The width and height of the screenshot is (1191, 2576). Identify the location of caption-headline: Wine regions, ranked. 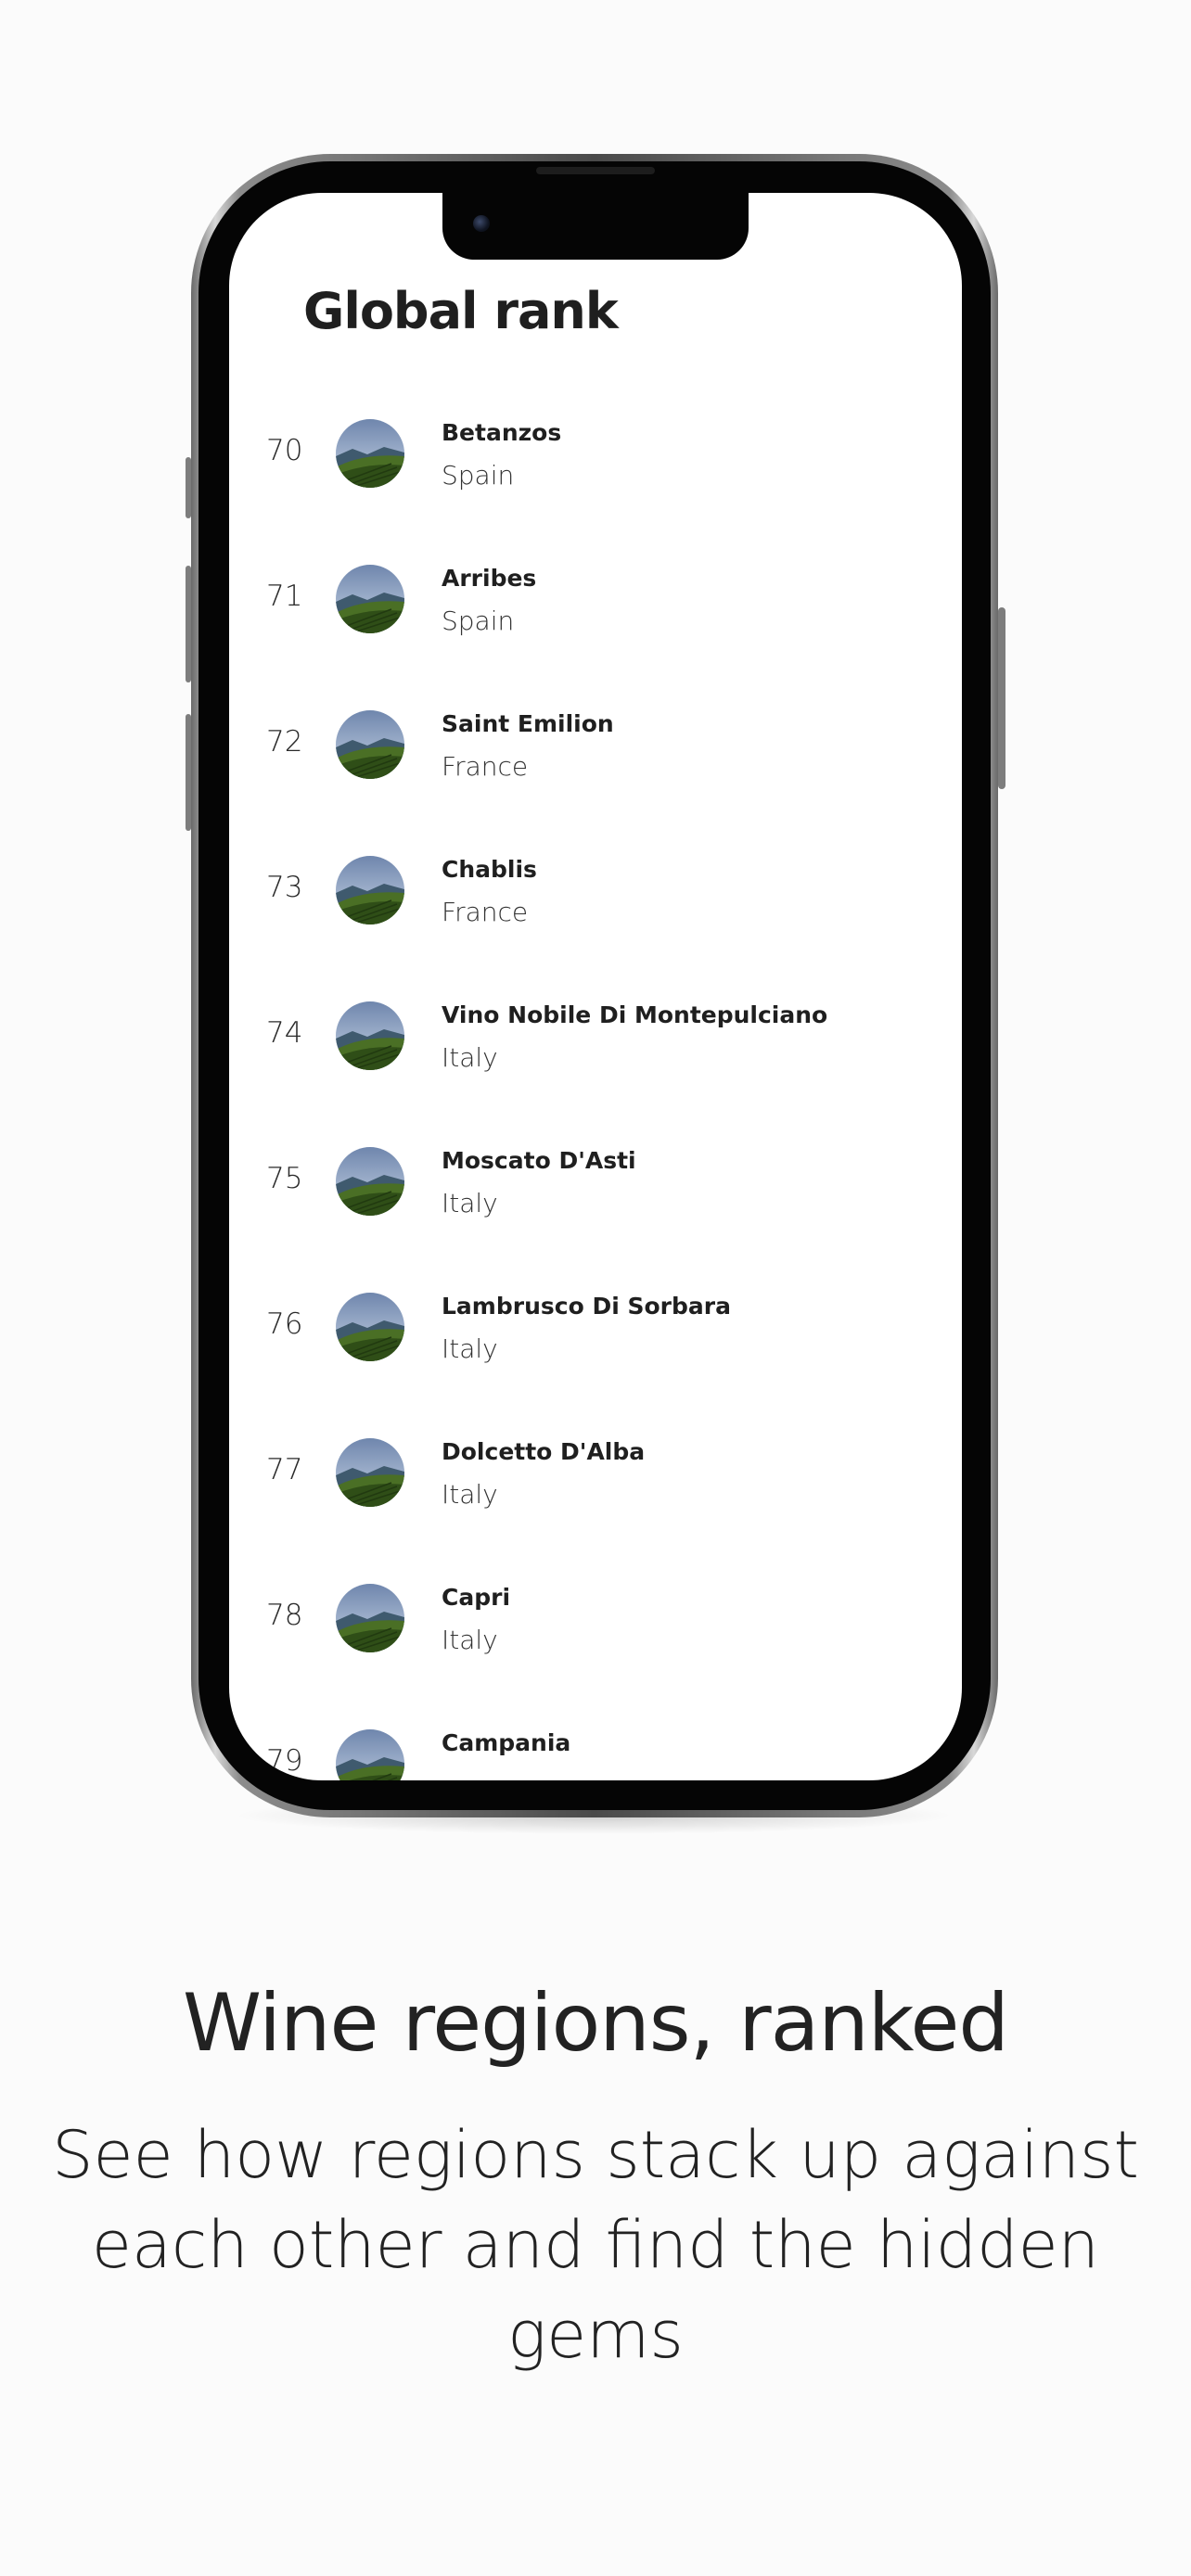
(595, 2023).